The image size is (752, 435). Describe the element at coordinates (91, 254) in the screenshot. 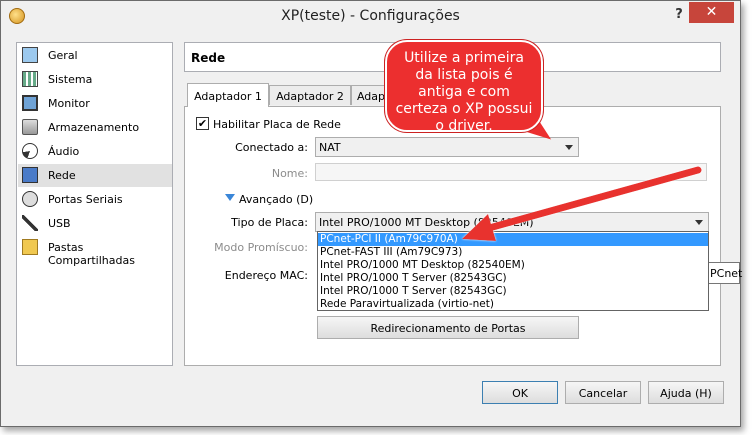

I see `sidebar-item-label: Pastas Compartilhadas` at that location.